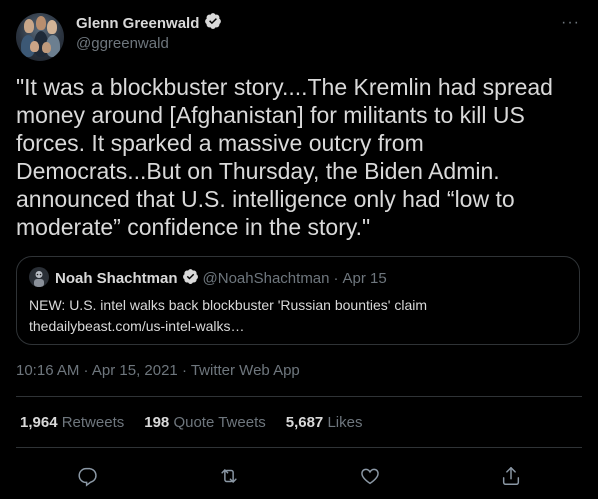 The image size is (598, 499). What do you see at coordinates (570, 23) in the screenshot?
I see `more-icon: ···` at bounding box center [570, 23].